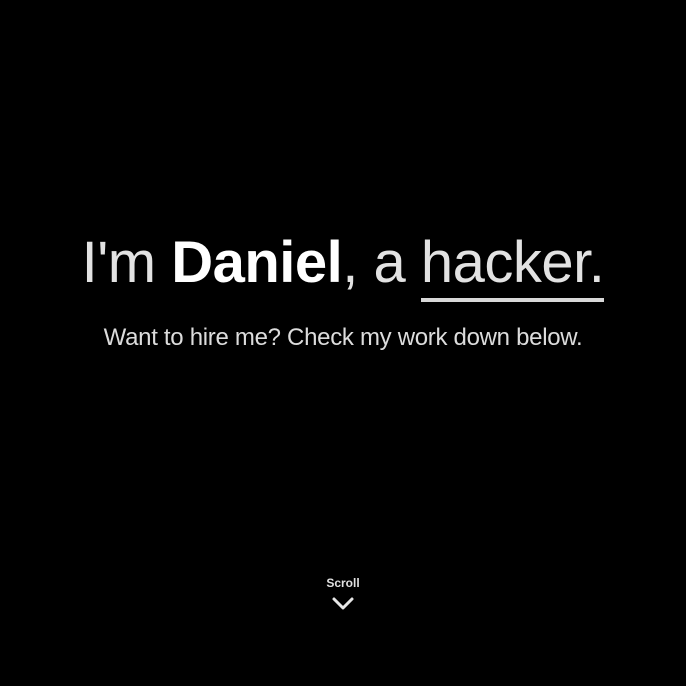  What do you see at coordinates (257, 262) in the screenshot?
I see `name-text: Daniel` at bounding box center [257, 262].